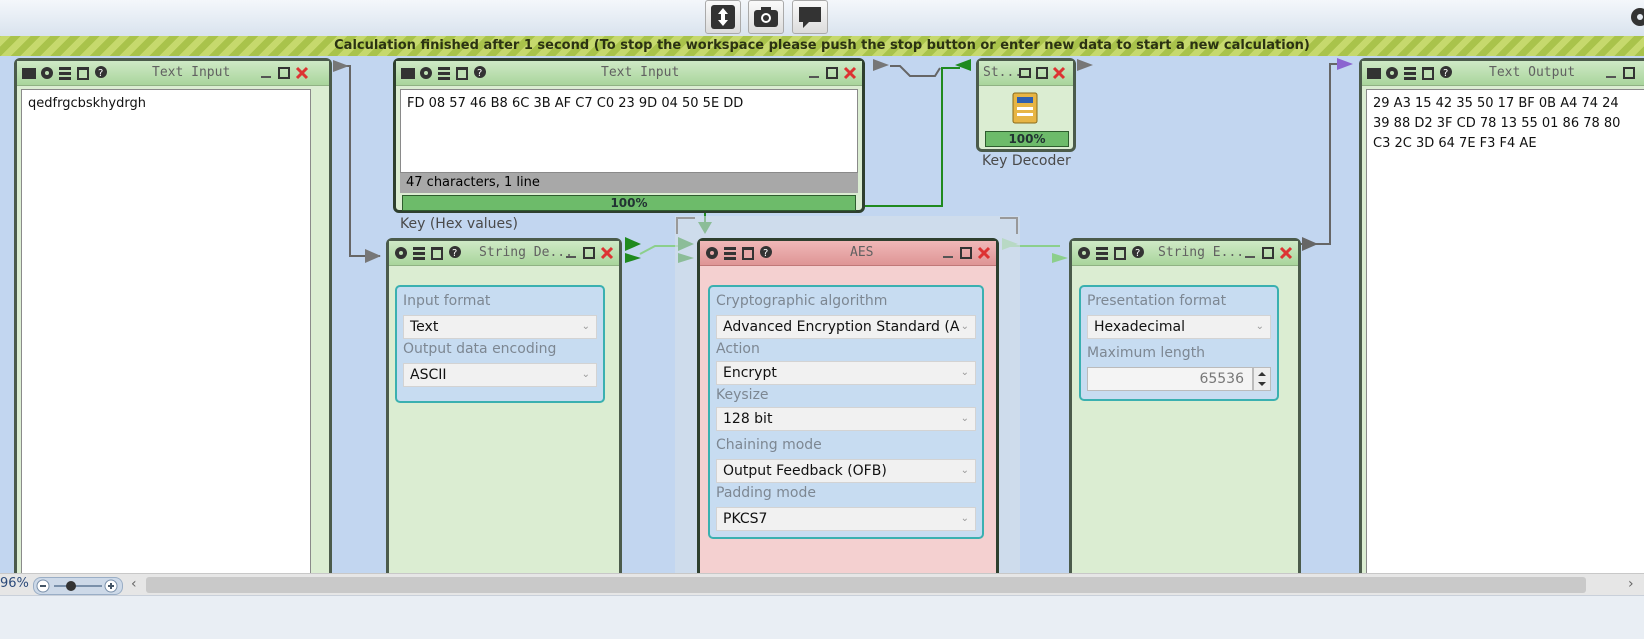 This screenshot has width=1644, height=639. Describe the element at coordinates (1532, 72) in the screenshot. I see `panel-title: Text Output` at that location.